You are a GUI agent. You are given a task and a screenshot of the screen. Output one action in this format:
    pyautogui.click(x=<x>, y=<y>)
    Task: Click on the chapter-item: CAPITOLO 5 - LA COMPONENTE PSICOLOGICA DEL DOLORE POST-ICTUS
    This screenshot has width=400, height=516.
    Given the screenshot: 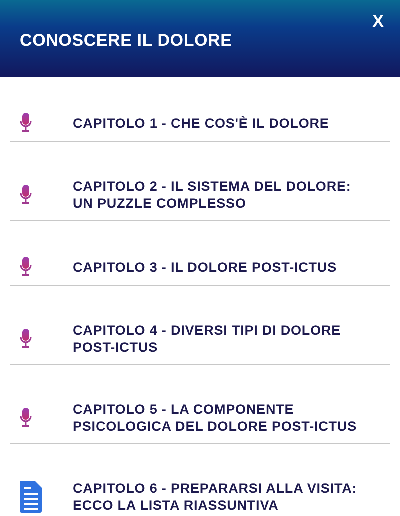 What is the action you would take?
    pyautogui.click(x=200, y=404)
    